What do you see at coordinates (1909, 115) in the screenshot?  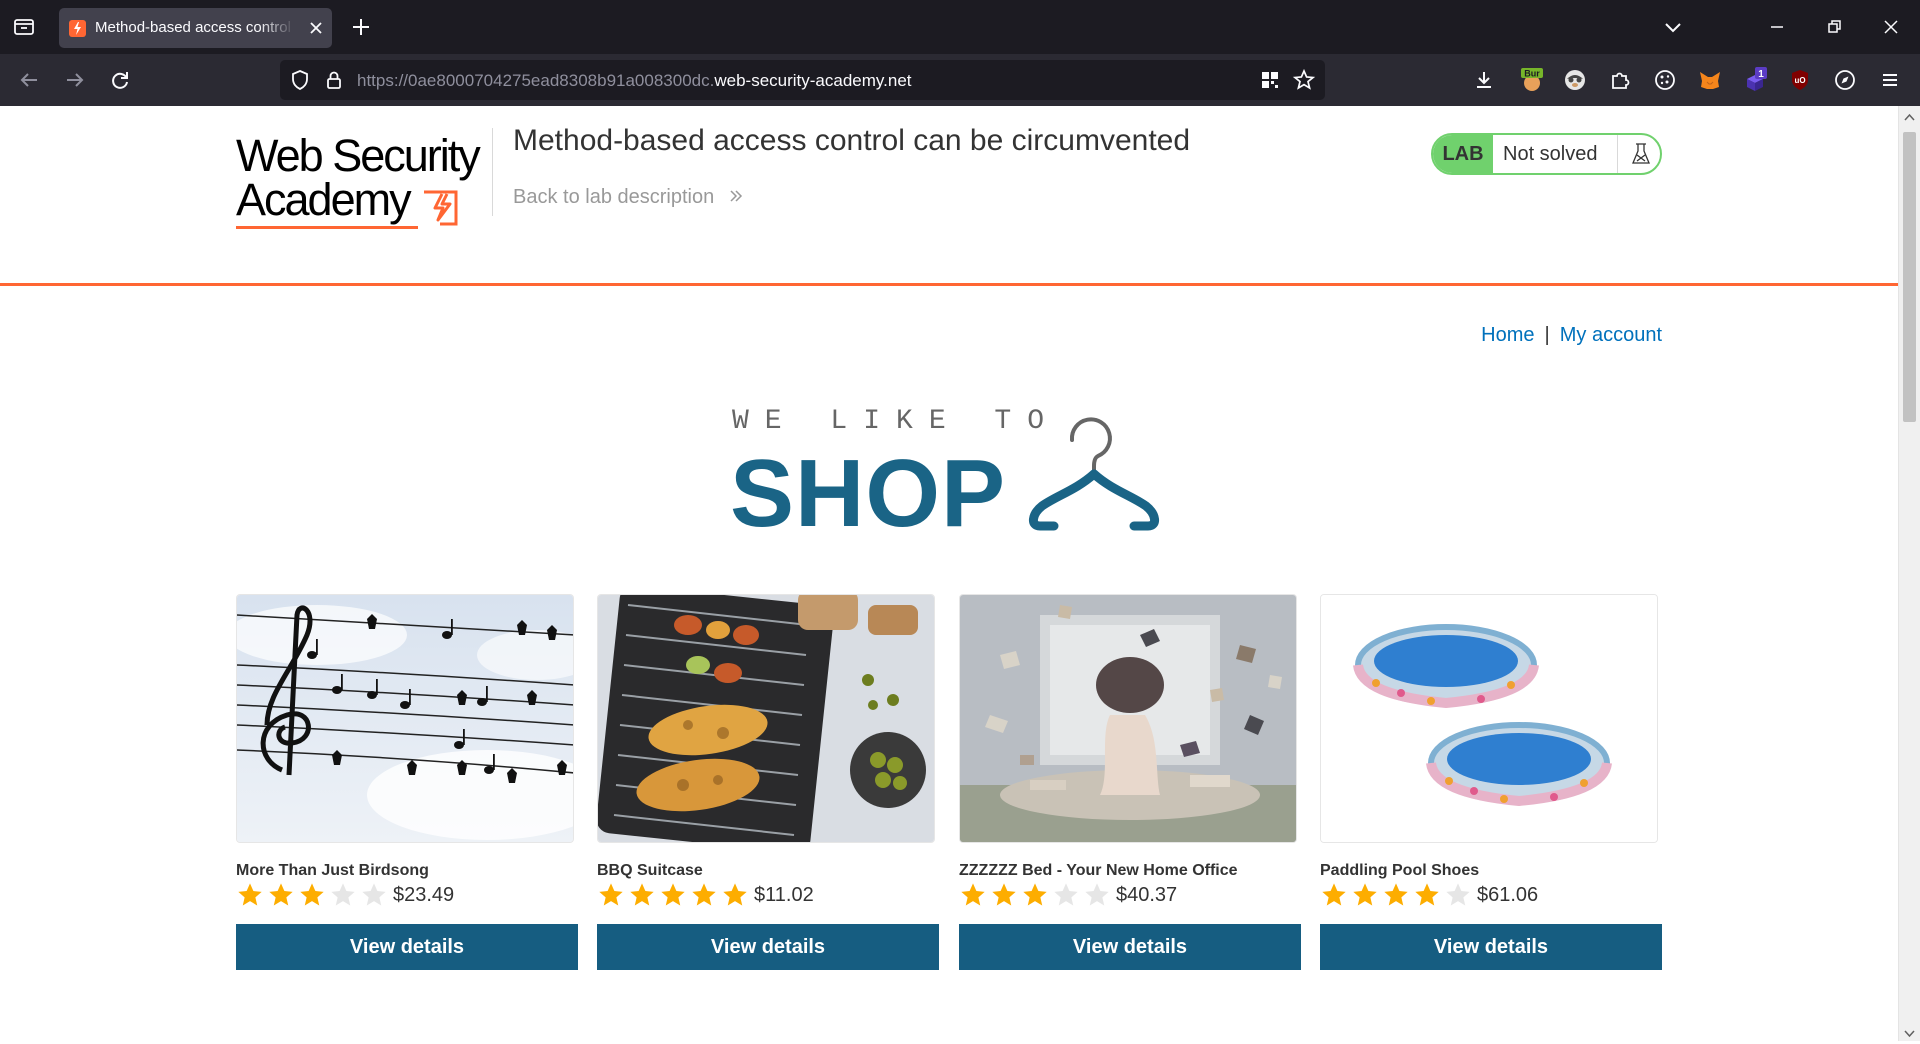 I see `scroll-up-arrow-icon` at bounding box center [1909, 115].